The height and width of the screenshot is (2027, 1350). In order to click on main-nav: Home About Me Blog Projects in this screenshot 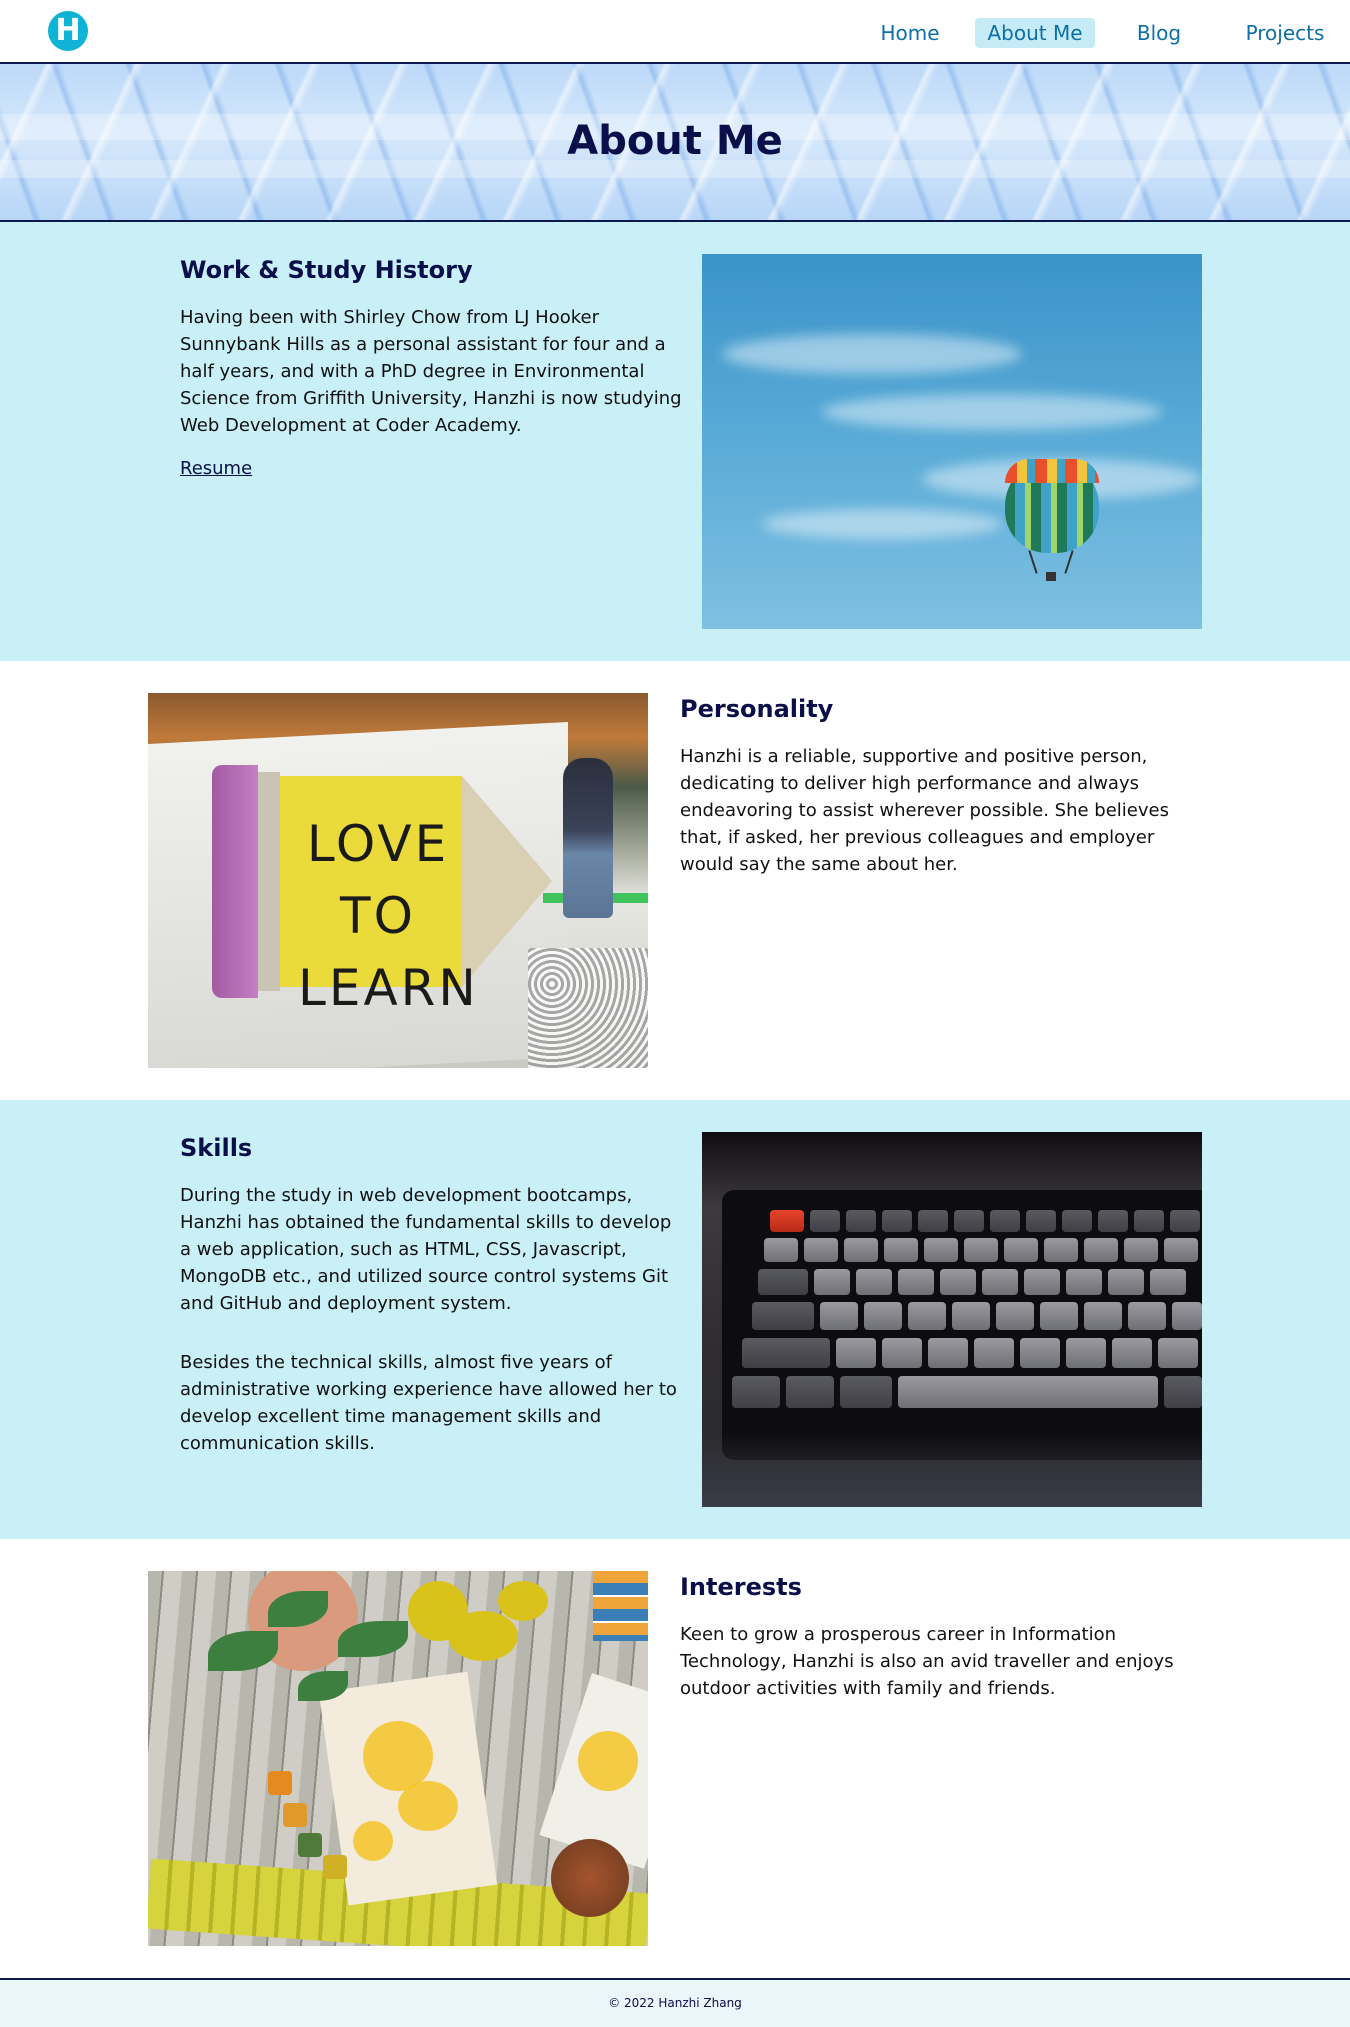, I will do `click(675, 33)`.